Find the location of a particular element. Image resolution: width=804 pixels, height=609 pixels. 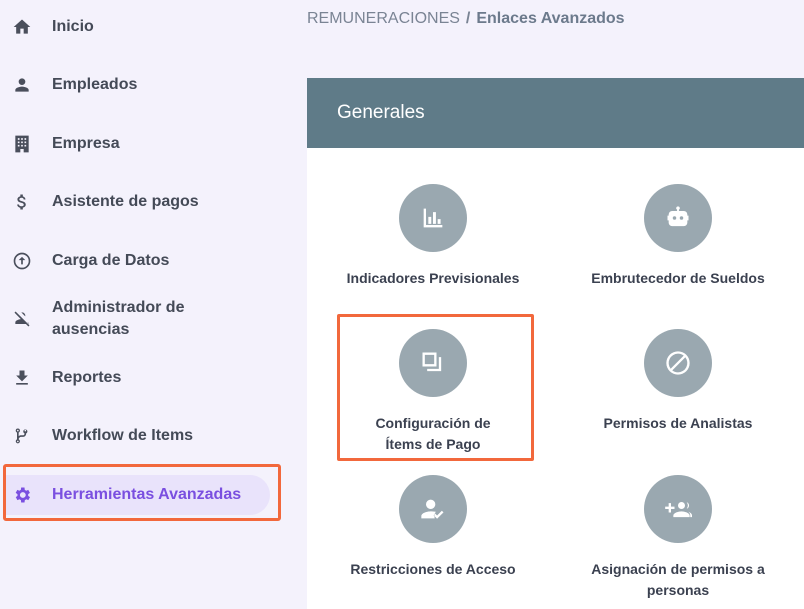

sidebar-item-label: Inicio is located at coordinates (73, 26).